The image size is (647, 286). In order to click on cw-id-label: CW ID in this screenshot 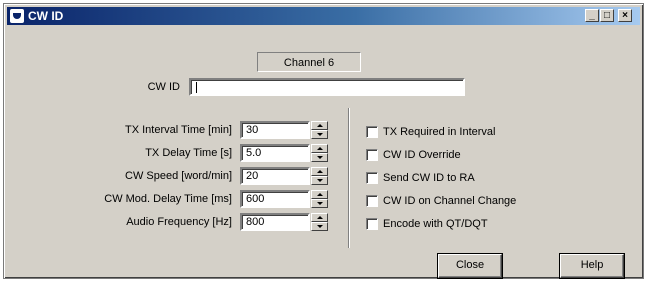, I will do `click(163, 87)`.